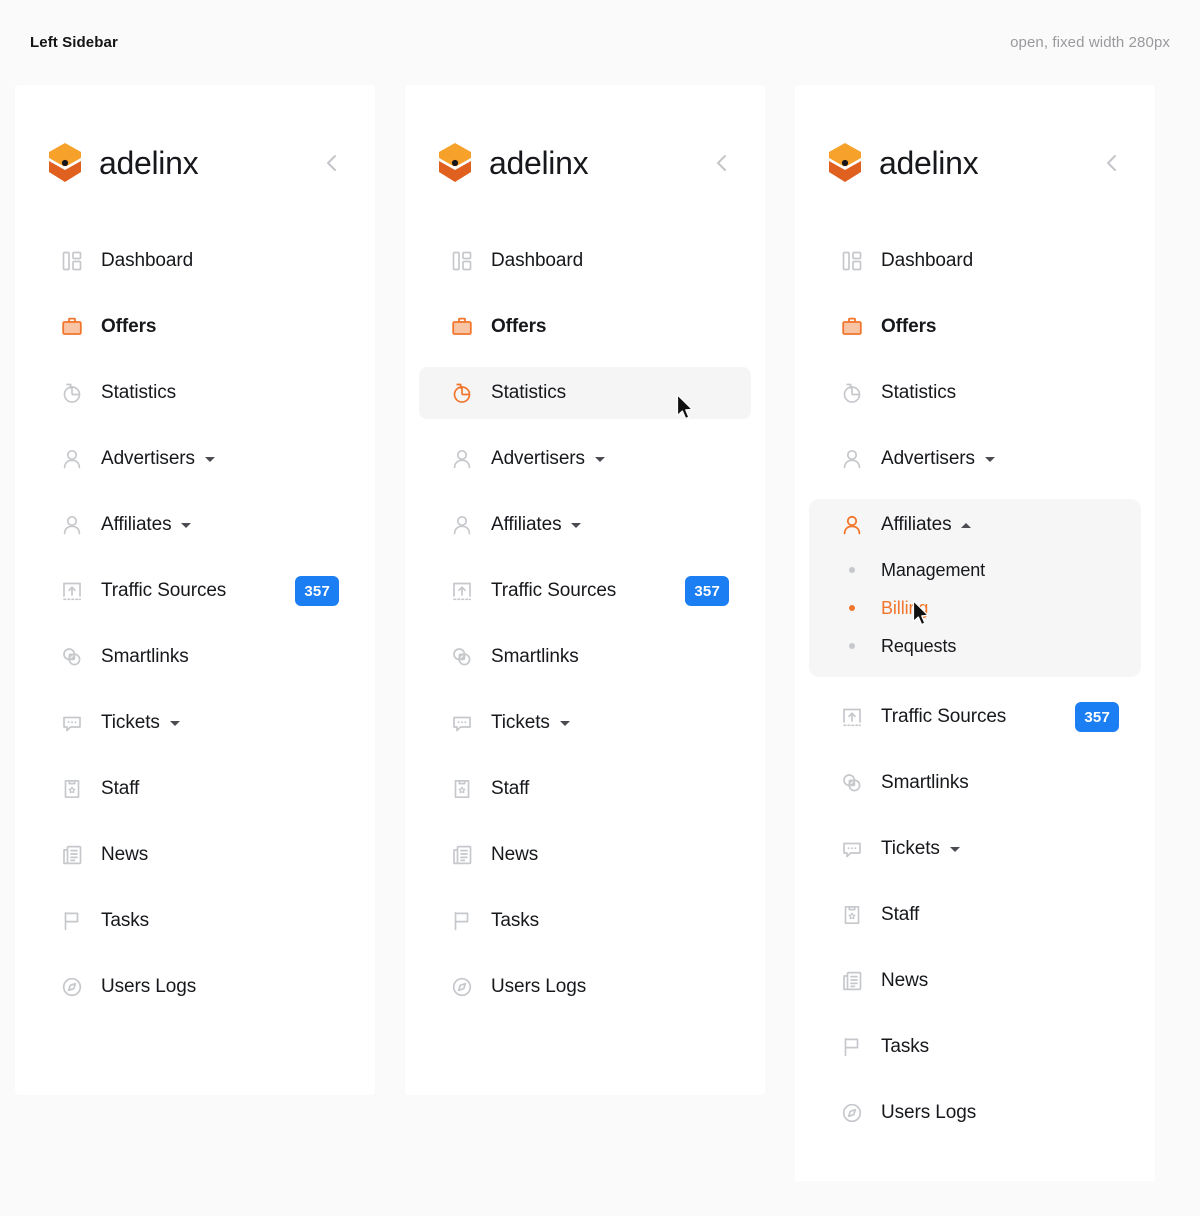 Image resolution: width=1200 pixels, height=1216 pixels. I want to click on sidebar-state-note: open, fixed width 280px, so click(1090, 42).